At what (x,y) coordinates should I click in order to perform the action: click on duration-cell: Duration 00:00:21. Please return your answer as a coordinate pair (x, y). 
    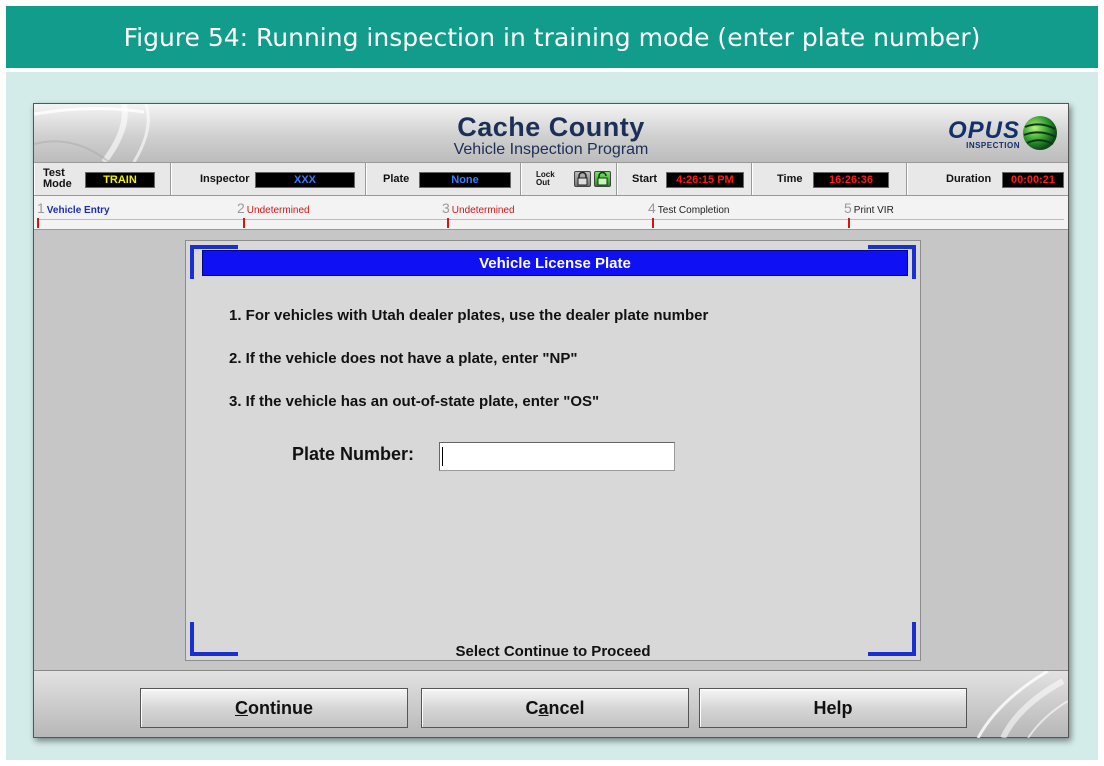
    Looking at the image, I should click on (987, 179).